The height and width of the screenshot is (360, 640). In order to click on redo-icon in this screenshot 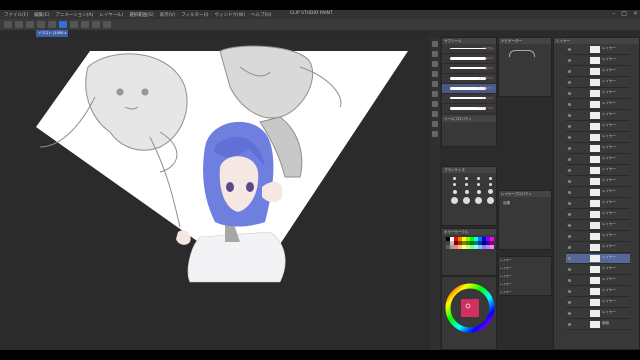, I will do `click(52, 24)`.